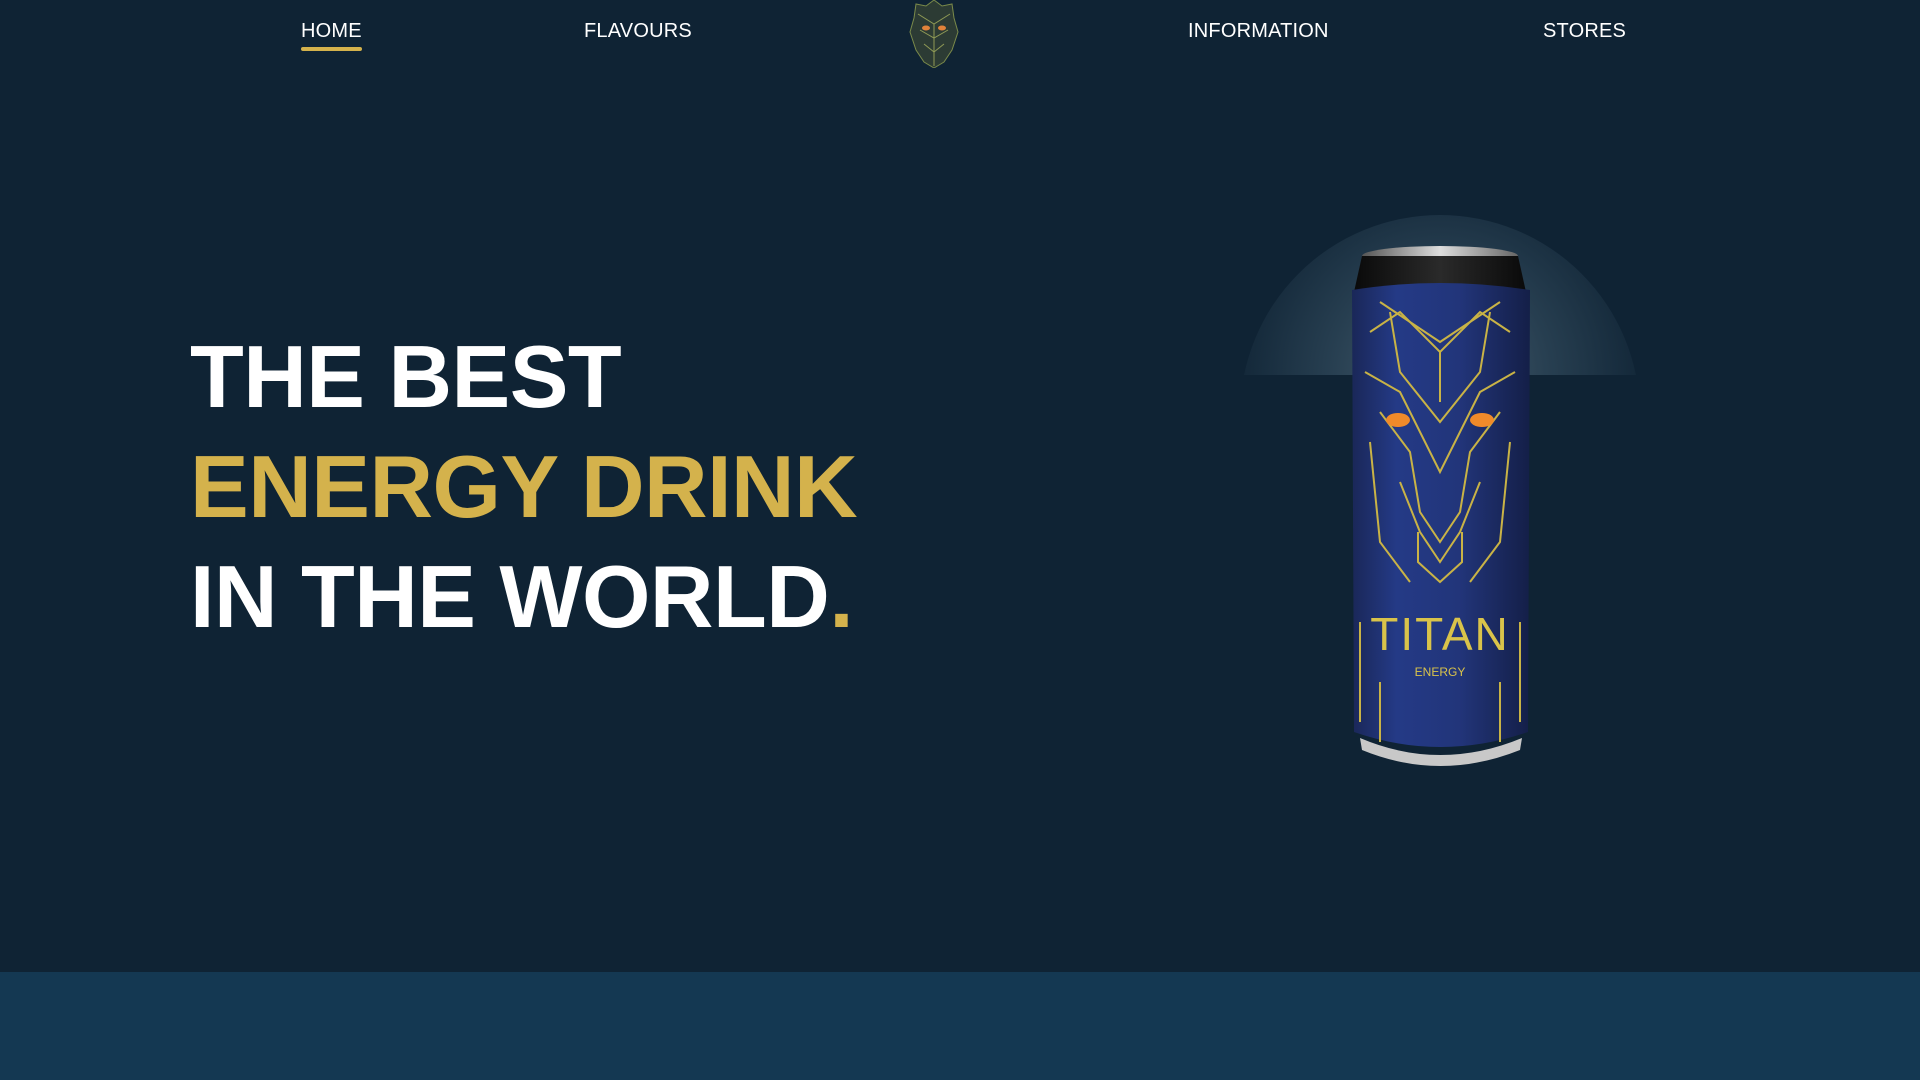  What do you see at coordinates (841, 596) in the screenshot?
I see `hero-period: .` at bounding box center [841, 596].